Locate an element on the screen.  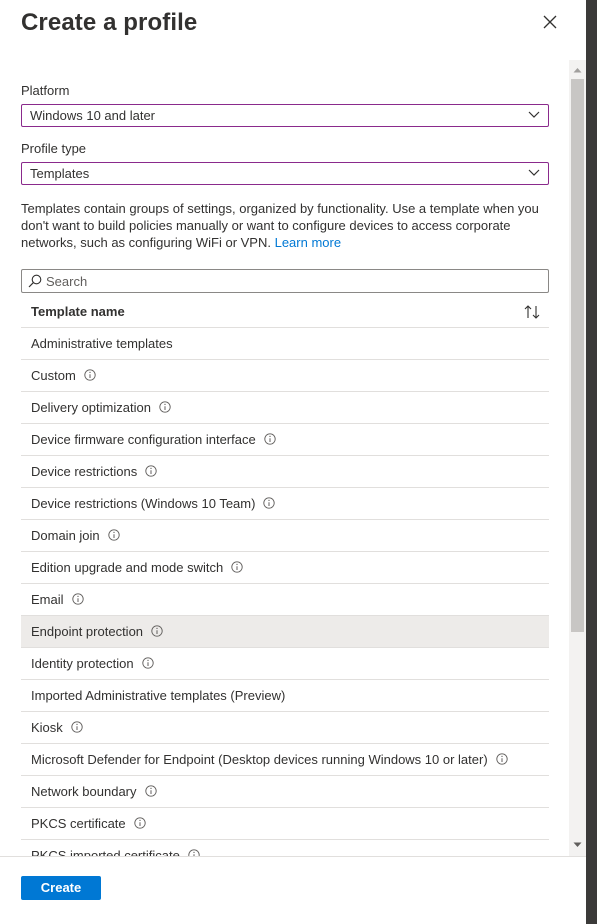
table-row: Identity protection is located at coordinates (285, 664).